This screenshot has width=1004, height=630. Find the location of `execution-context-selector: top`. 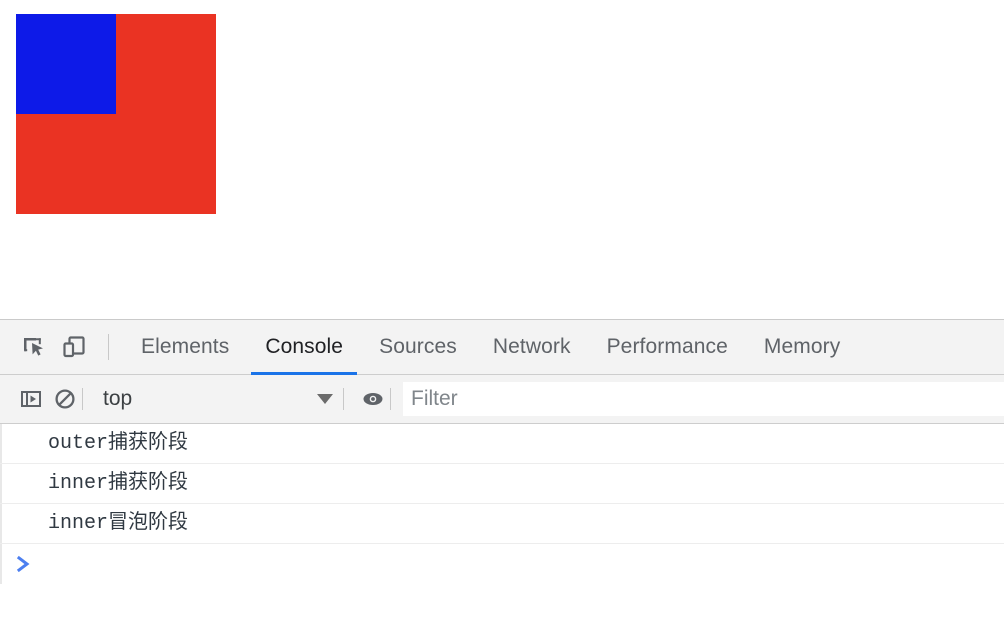

execution-context-selector: top is located at coordinates (219, 399).